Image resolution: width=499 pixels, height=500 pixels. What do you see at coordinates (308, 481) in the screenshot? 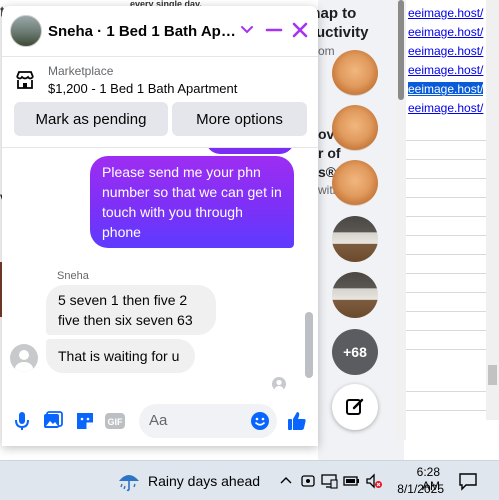
I see `meet-icon` at bounding box center [308, 481].